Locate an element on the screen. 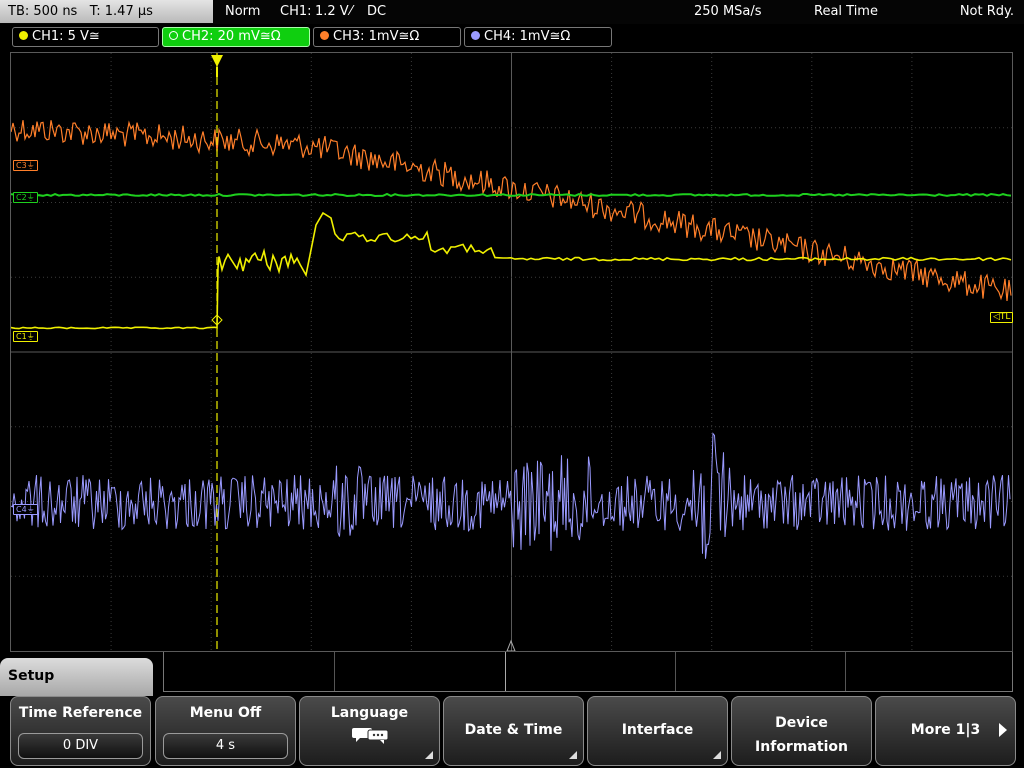  more-softkey: More 1|3 is located at coordinates (945, 731).